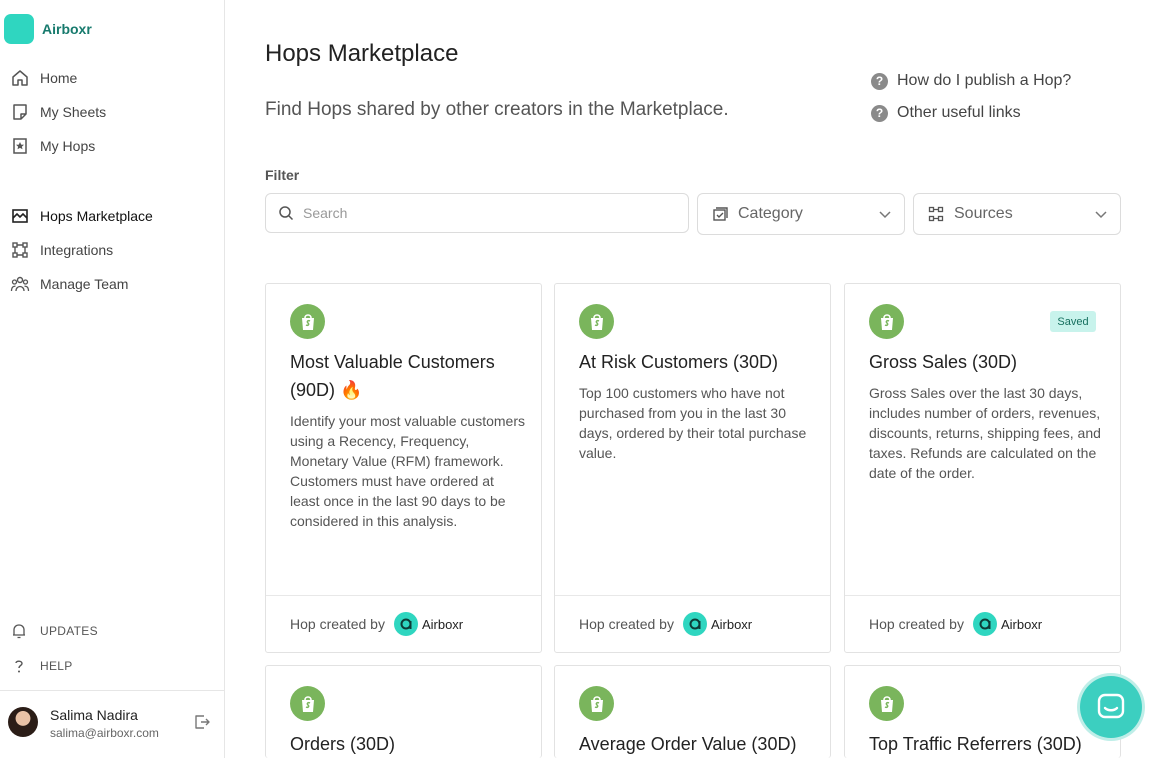  Describe the element at coordinates (20, 112) in the screenshot. I see `sheet-icon` at that location.